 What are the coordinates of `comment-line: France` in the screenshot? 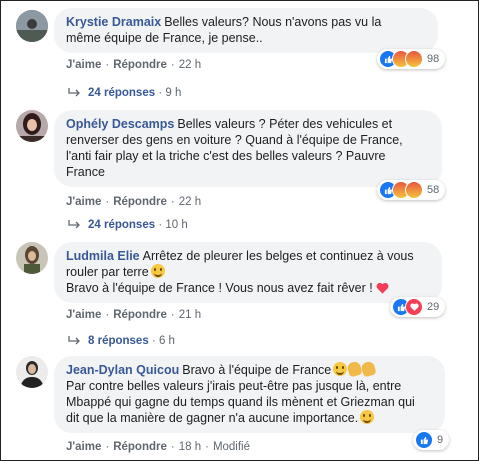 It's located at (85, 172).